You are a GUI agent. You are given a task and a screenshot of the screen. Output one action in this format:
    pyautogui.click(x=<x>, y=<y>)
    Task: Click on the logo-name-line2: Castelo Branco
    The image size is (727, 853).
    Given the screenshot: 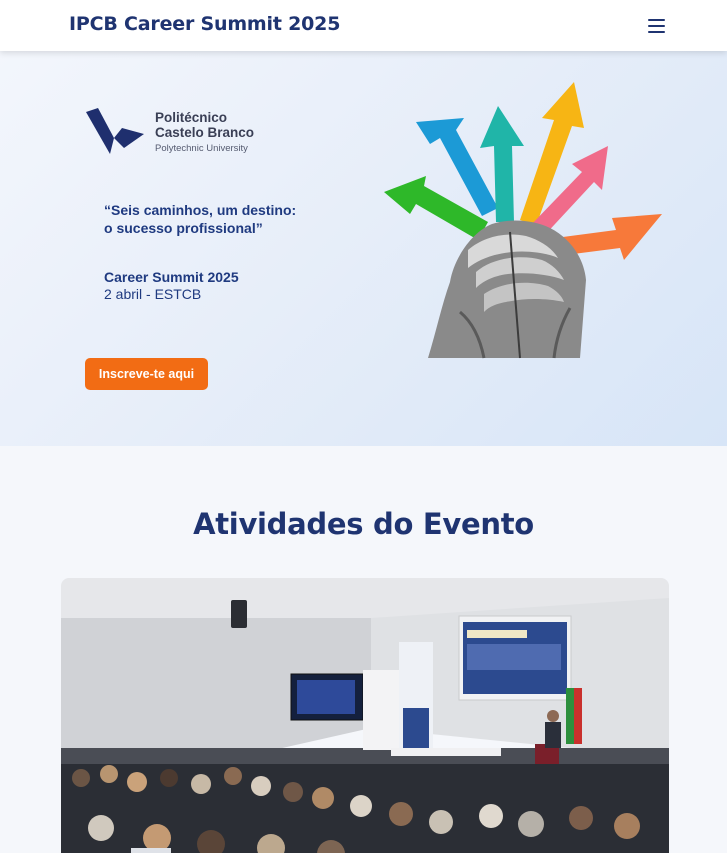 What is the action you would take?
    pyautogui.click(x=205, y=132)
    